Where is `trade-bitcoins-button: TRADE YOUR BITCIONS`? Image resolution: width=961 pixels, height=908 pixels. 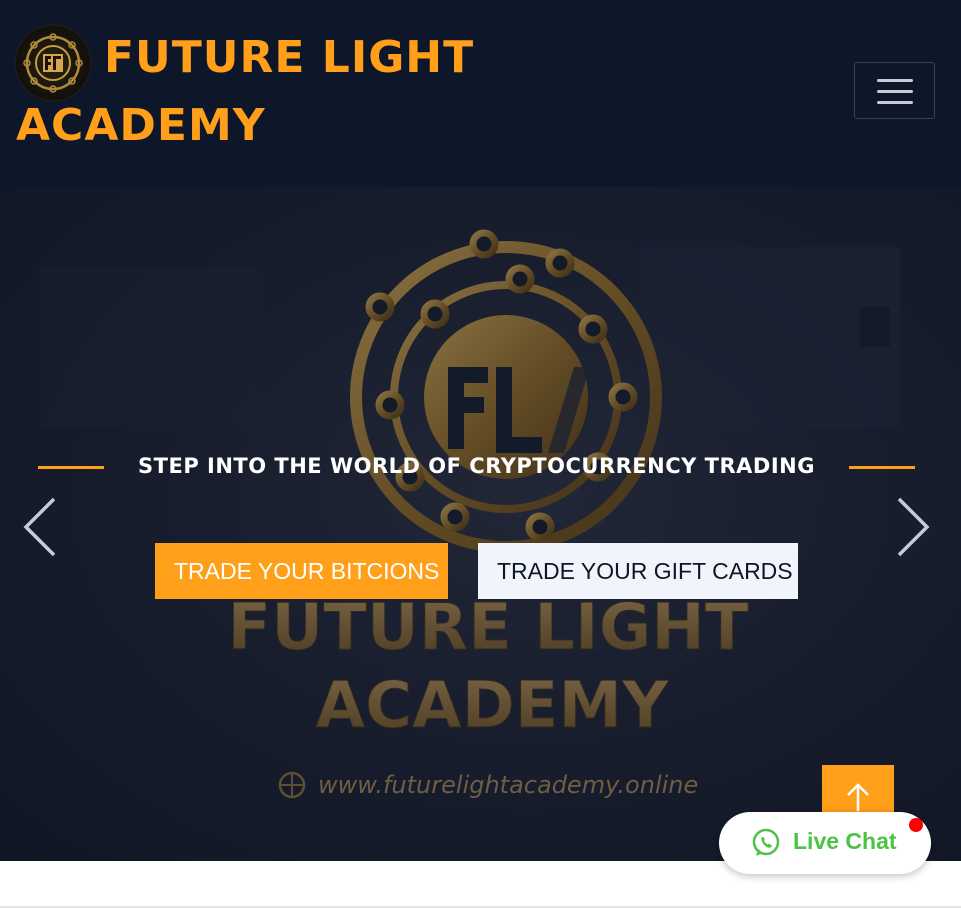 trade-bitcoins-button: TRADE YOUR BITCIONS is located at coordinates (301, 571).